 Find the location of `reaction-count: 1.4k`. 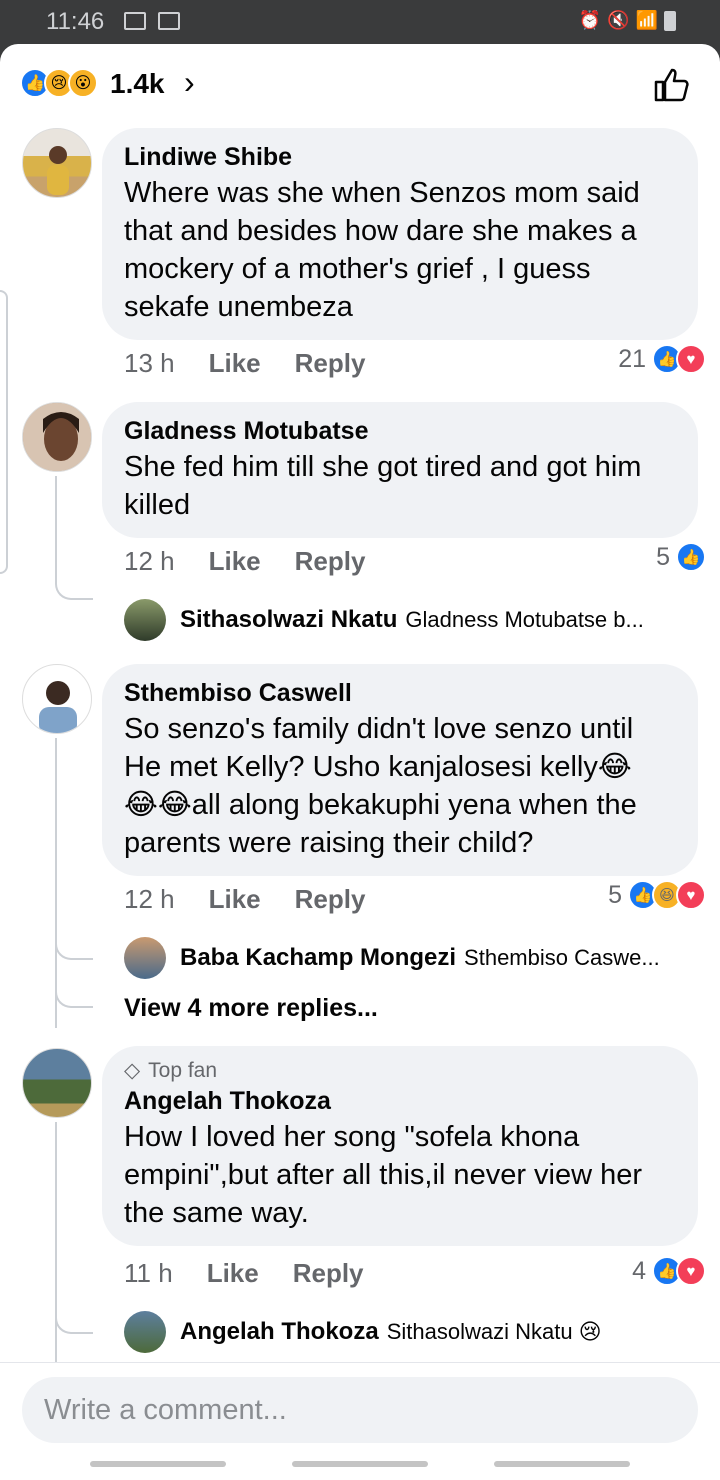

reaction-count: 1.4k is located at coordinates (137, 84).